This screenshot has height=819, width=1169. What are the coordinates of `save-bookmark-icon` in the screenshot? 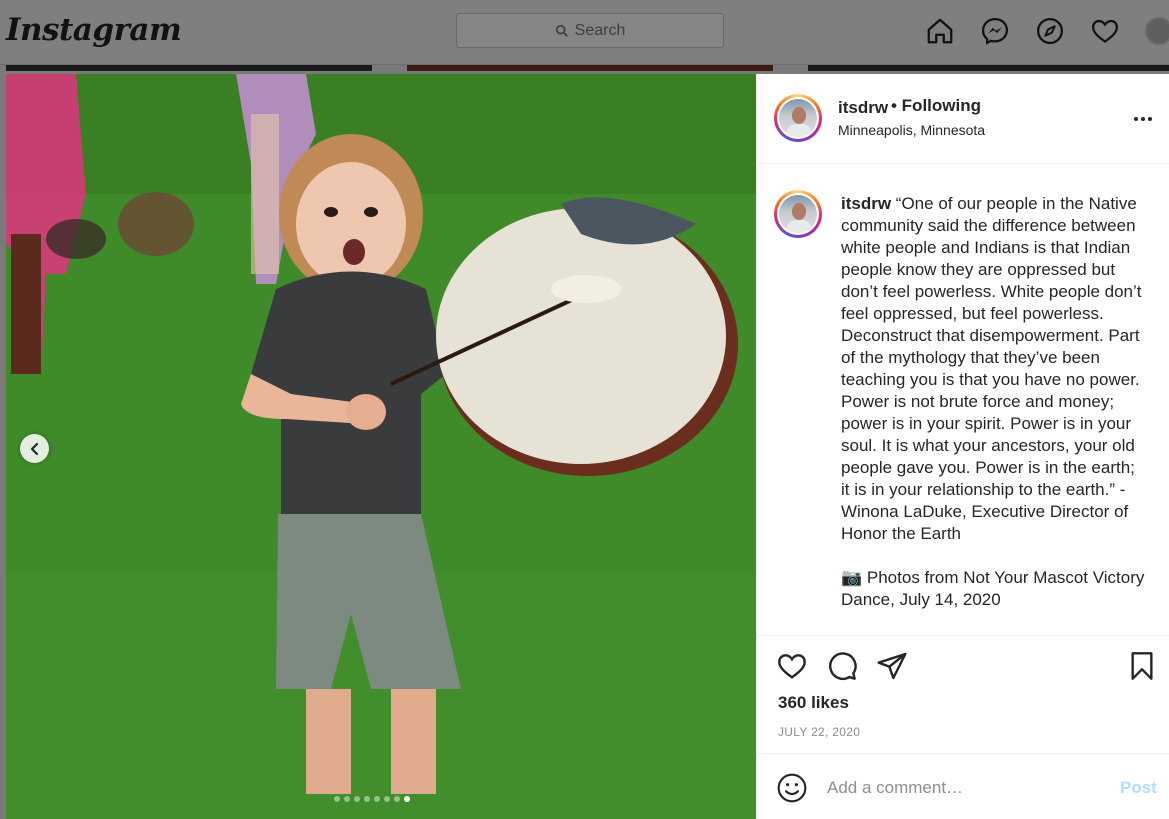 It's located at (1142, 666).